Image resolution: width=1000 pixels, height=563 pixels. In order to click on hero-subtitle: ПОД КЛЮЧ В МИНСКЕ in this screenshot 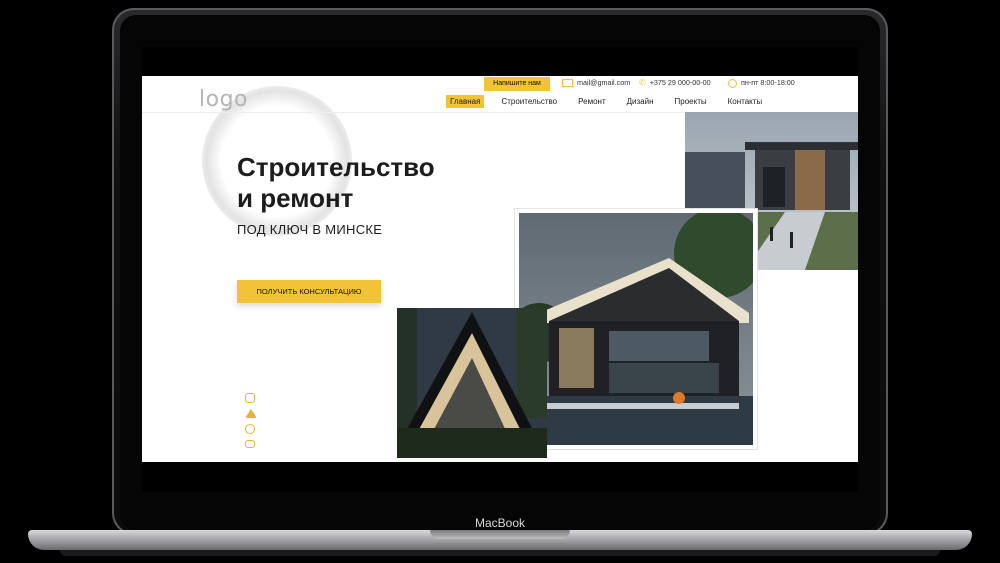, I will do `click(310, 229)`.